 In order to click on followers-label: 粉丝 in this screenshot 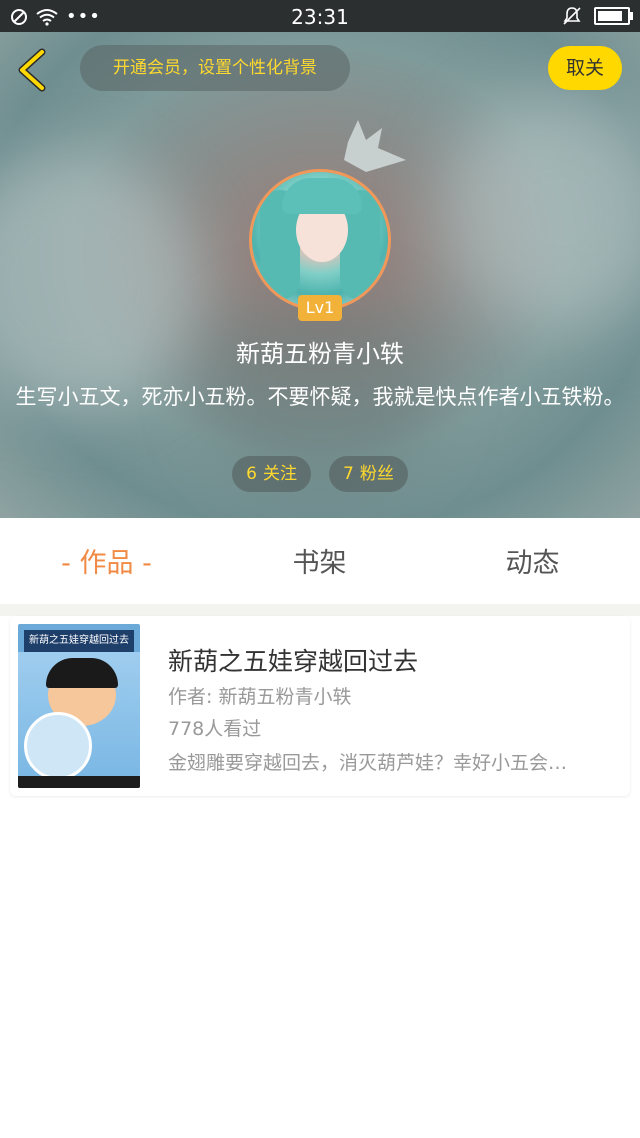, I will do `click(376, 474)`.